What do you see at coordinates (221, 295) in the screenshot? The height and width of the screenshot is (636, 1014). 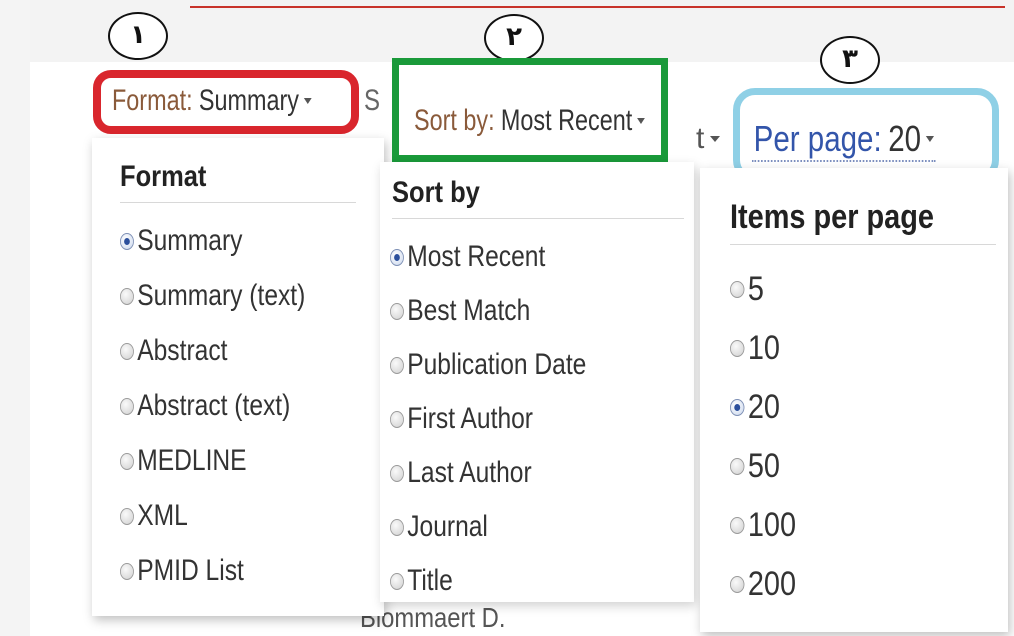 I see `format-option-label: Summary (text)` at bounding box center [221, 295].